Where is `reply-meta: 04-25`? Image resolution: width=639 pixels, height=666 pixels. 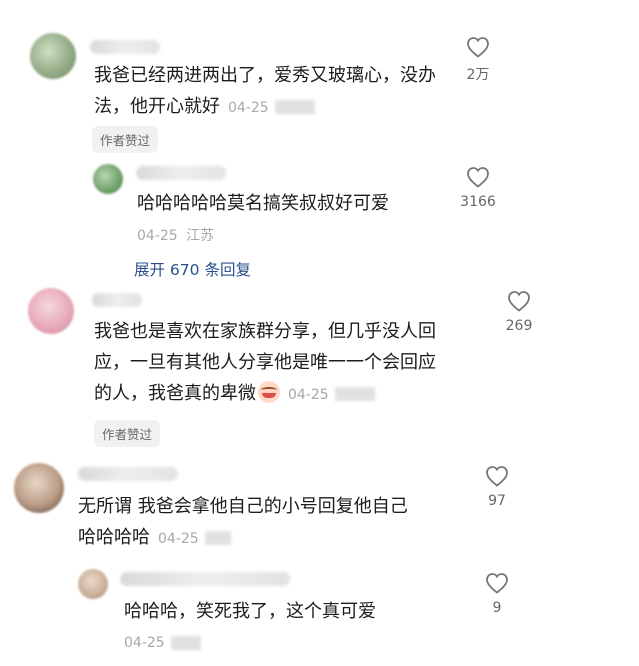 reply-meta: 04-25 is located at coordinates (158, 643).